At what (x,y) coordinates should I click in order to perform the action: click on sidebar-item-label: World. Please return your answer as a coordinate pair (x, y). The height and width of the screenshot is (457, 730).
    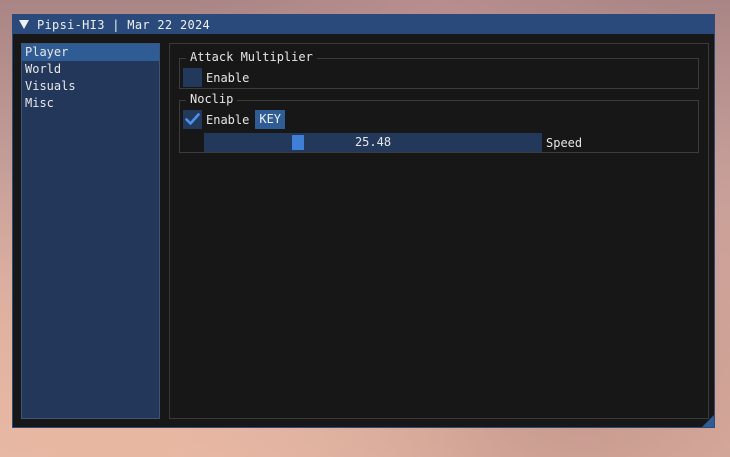
    Looking at the image, I should click on (43, 69).